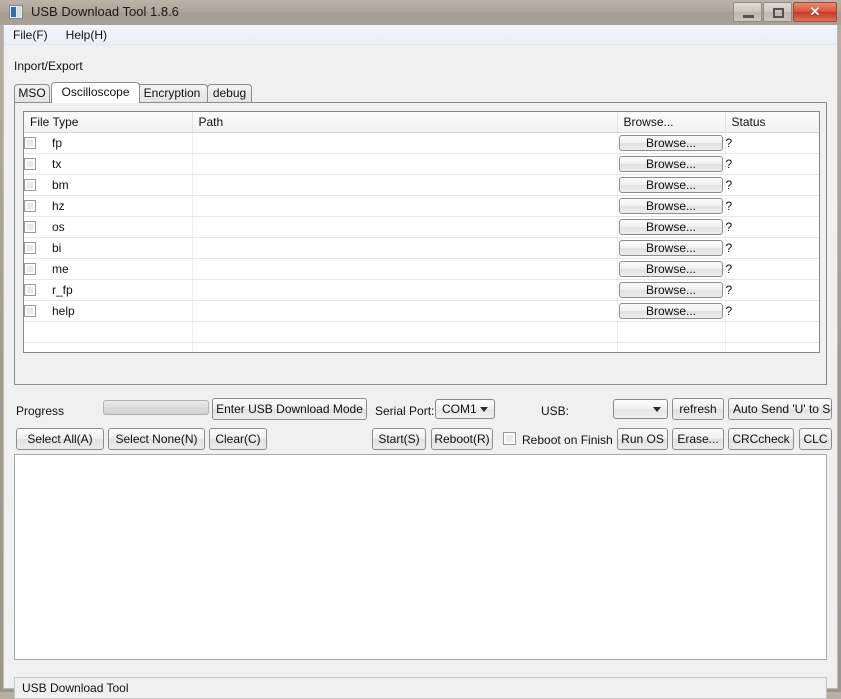 Image resolution: width=841 pixels, height=699 pixels. I want to click on refresh-button: refresh, so click(698, 409).